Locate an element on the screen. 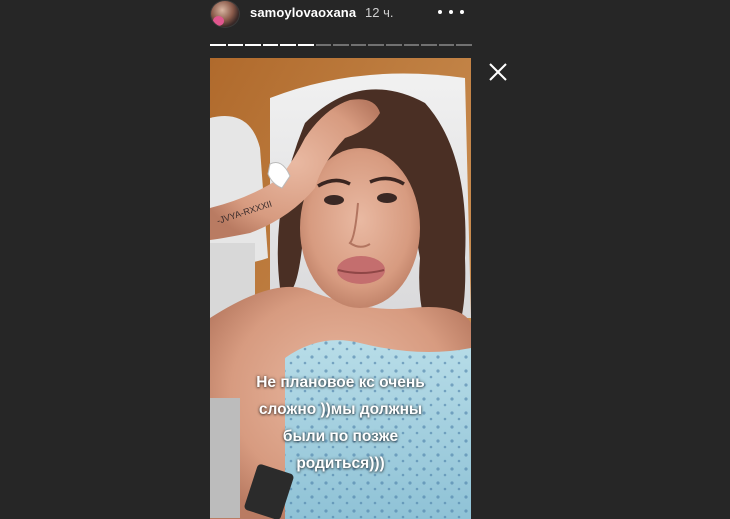 Image resolution: width=730 pixels, height=519 pixels. caption-line: были по позже is located at coordinates (340, 436).